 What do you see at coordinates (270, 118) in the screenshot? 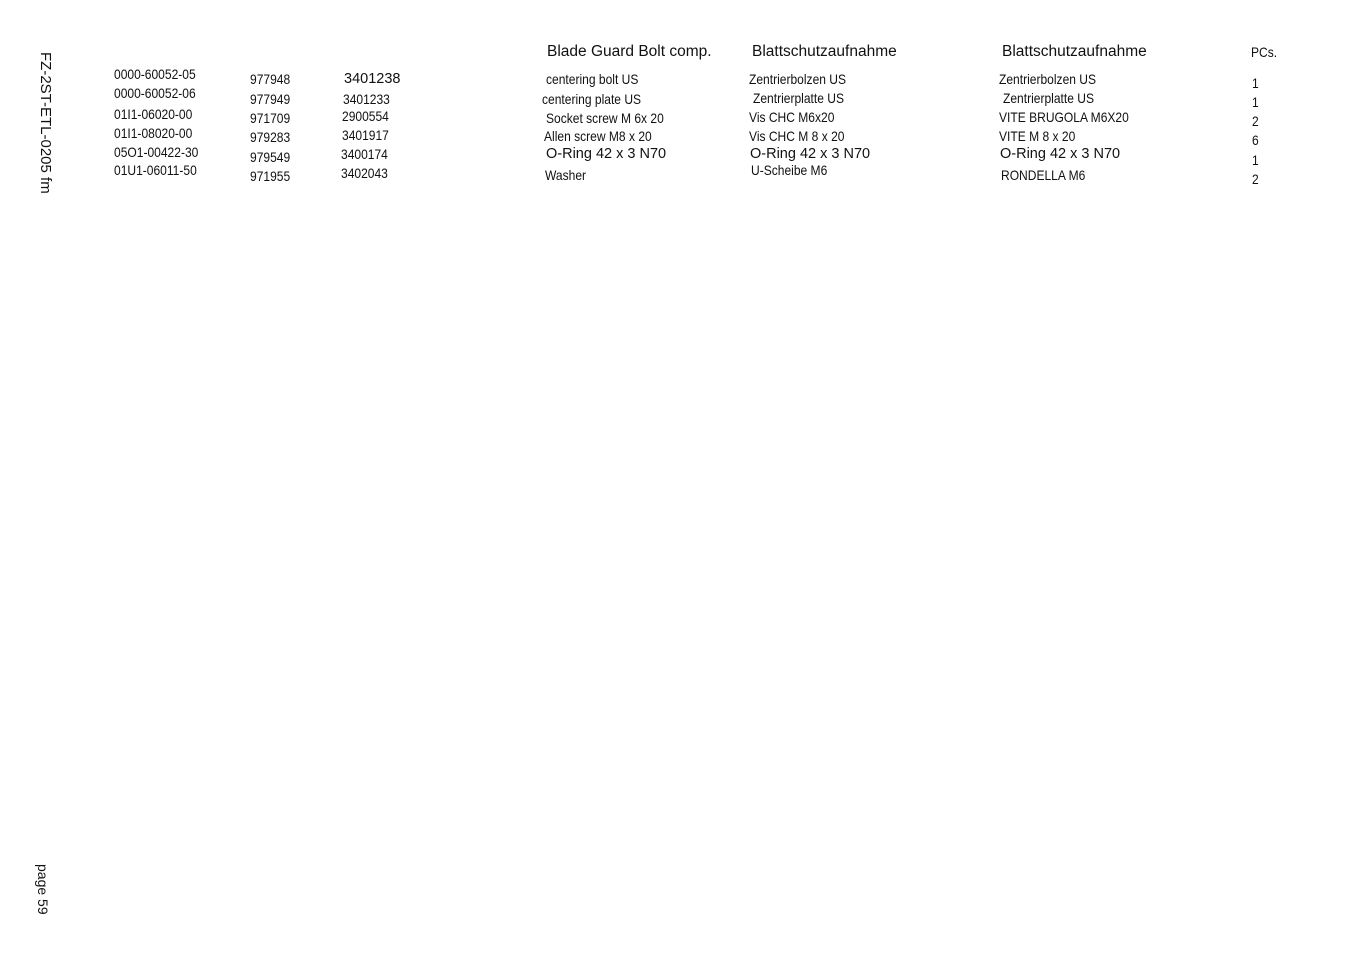
I see `part-number-1: 971709` at bounding box center [270, 118].